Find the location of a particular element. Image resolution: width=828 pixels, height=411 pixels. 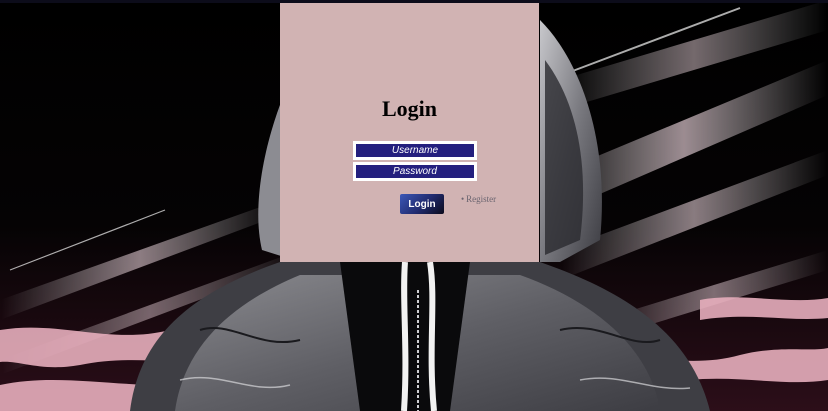

register-link: • Register is located at coordinates (478, 199).